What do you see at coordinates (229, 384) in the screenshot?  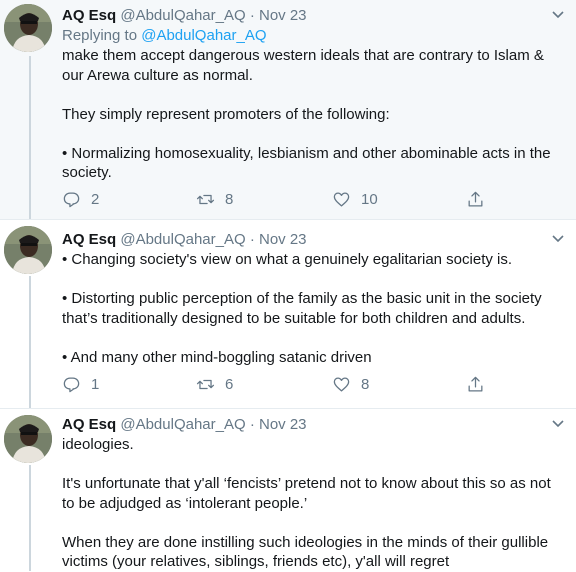 I see `retweet-count: 6` at bounding box center [229, 384].